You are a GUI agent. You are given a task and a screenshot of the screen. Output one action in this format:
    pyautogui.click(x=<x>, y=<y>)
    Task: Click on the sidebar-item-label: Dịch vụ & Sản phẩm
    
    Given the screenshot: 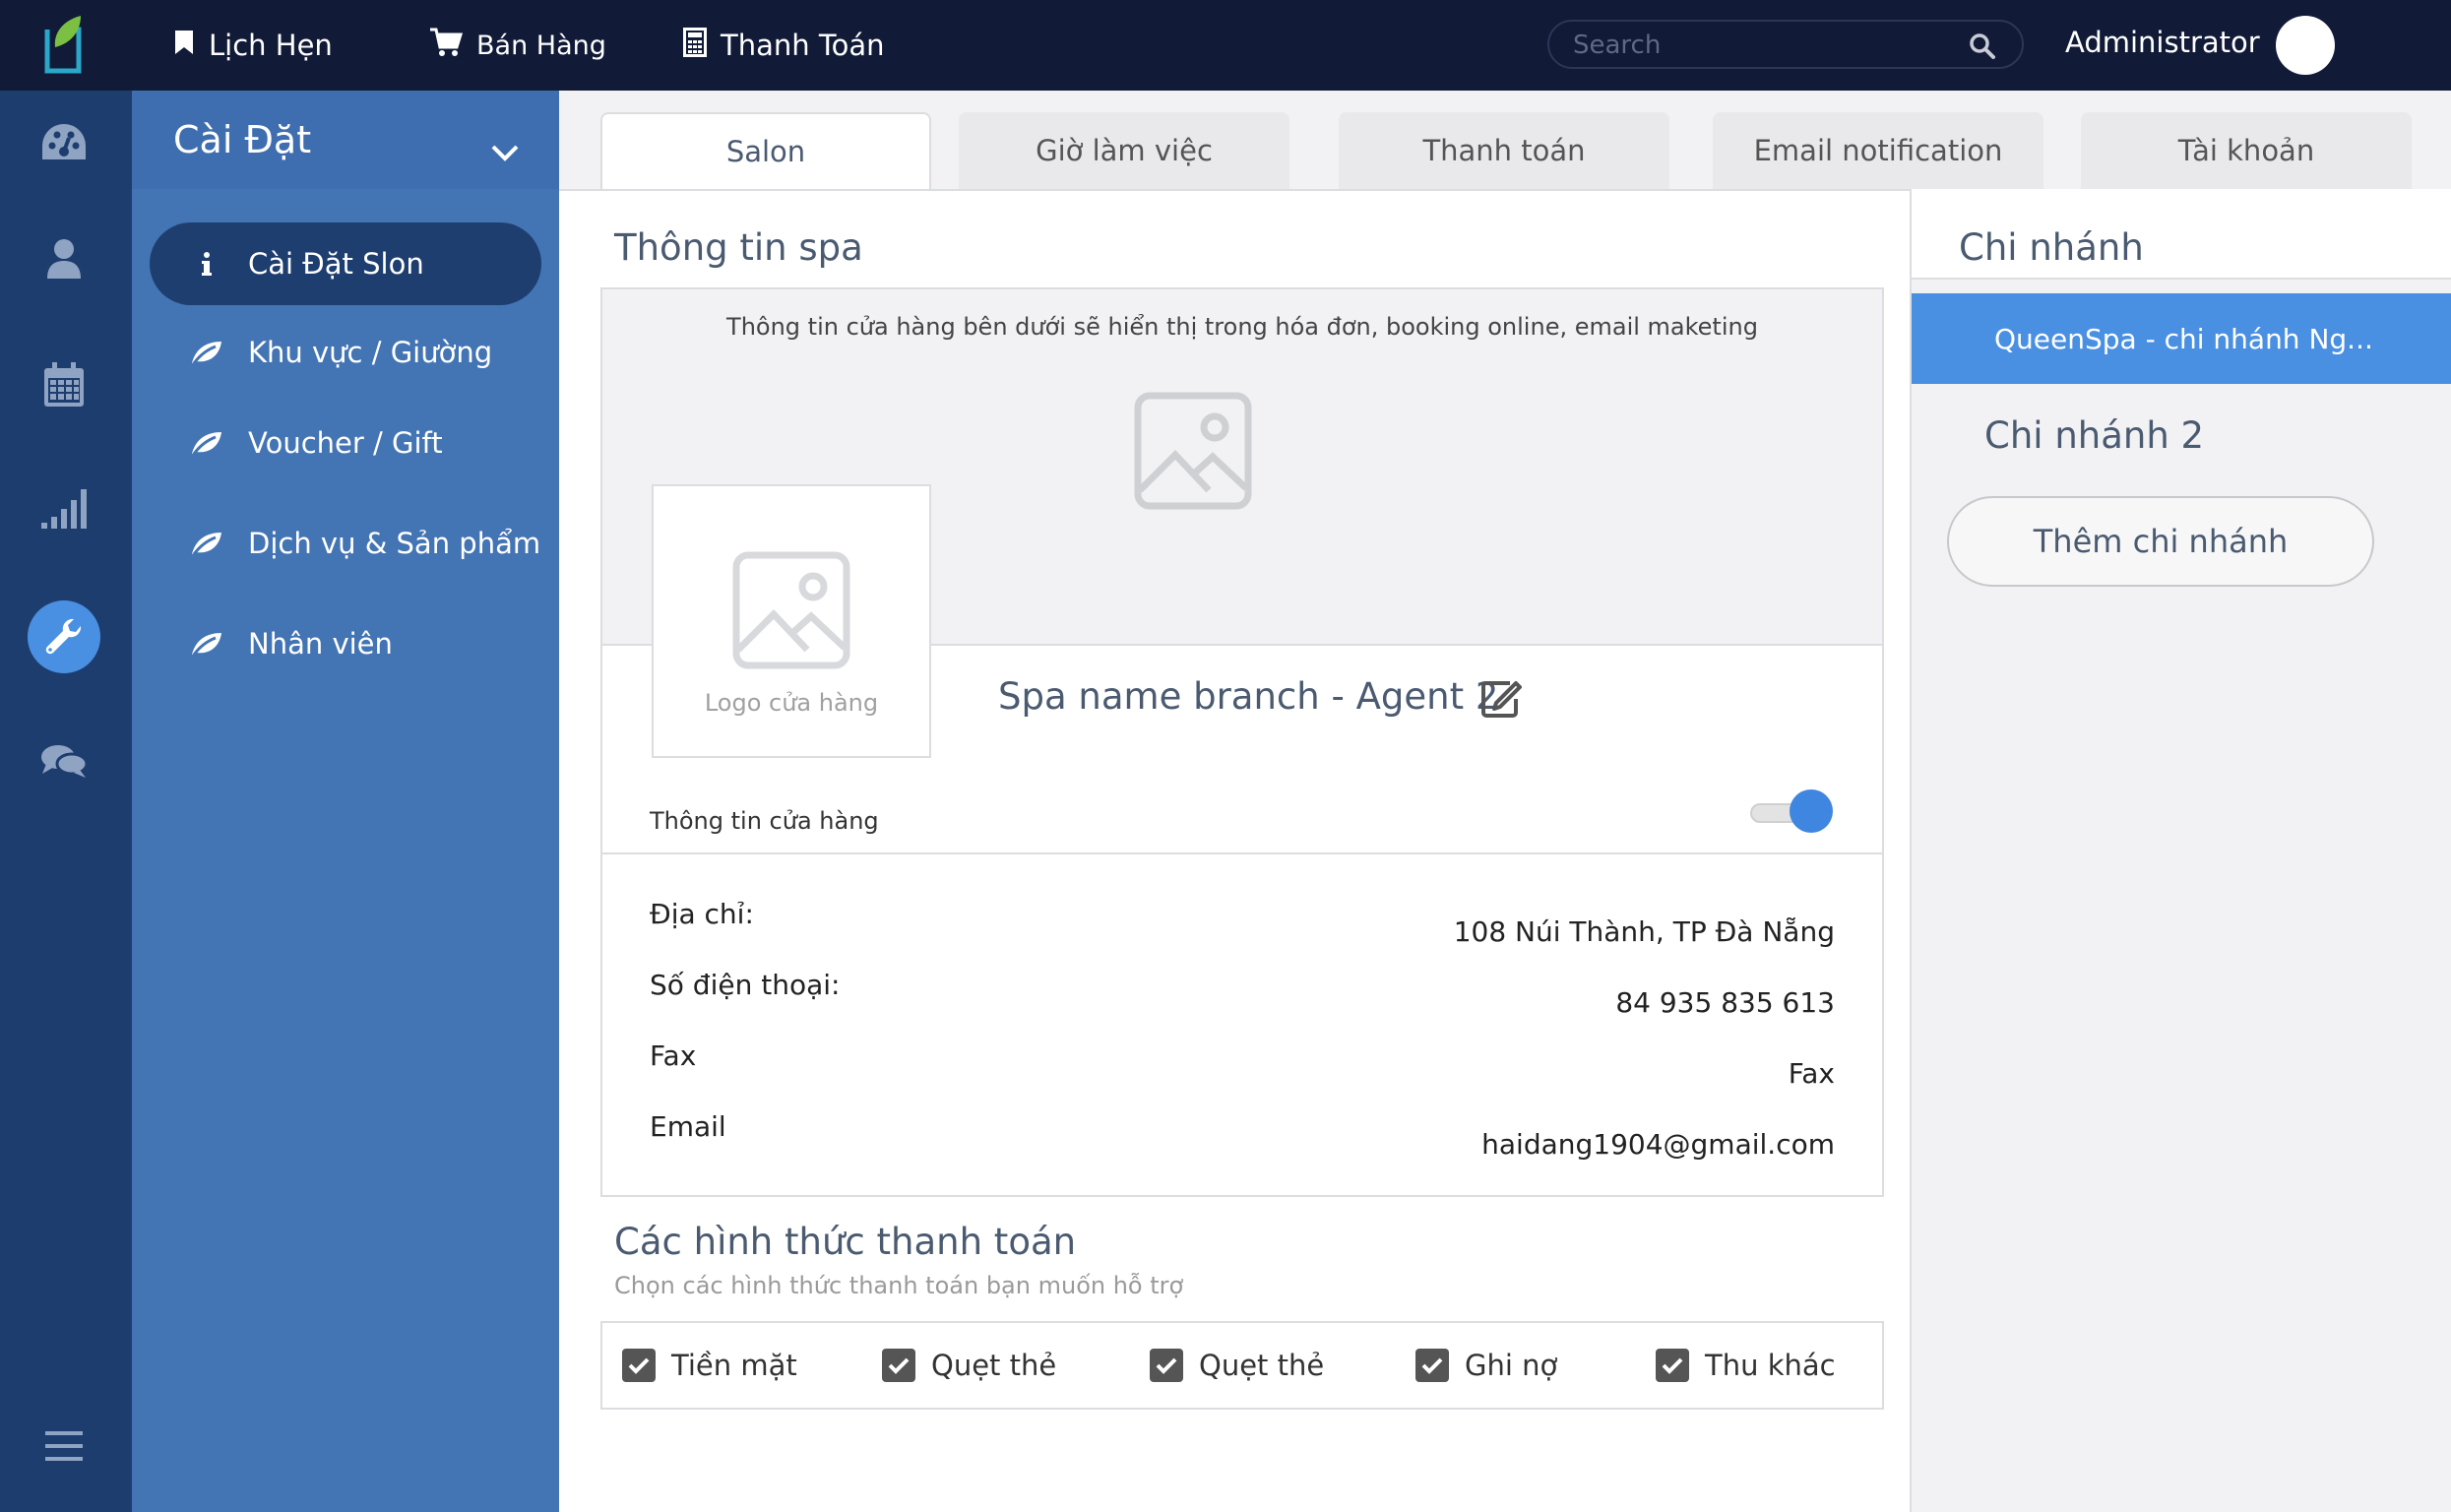 What is the action you would take?
    pyautogui.click(x=394, y=543)
    